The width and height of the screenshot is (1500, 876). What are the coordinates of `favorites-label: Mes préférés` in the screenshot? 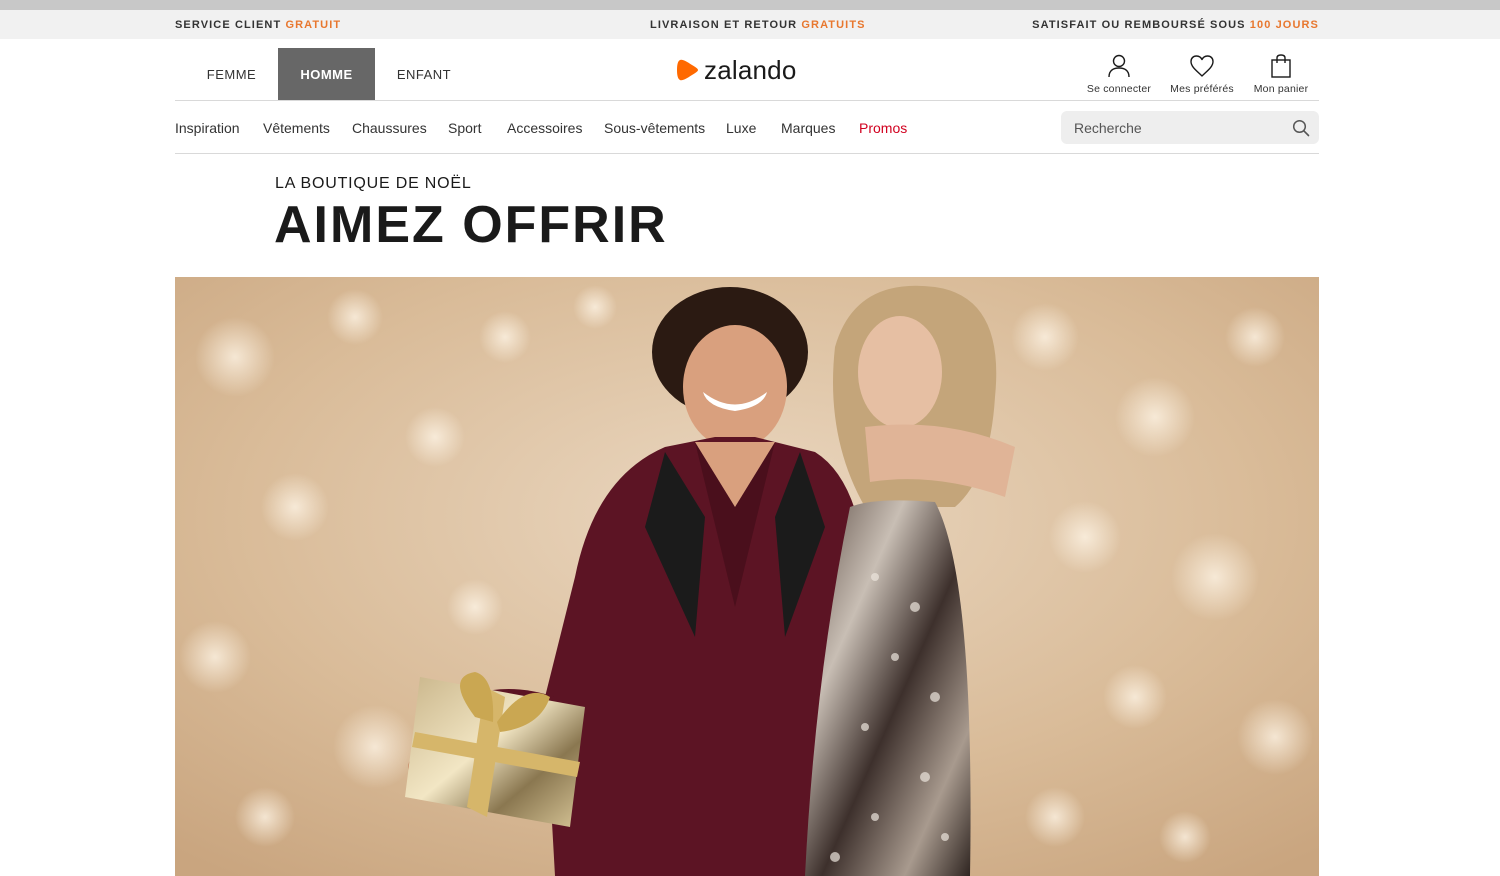 It's located at (1202, 89).